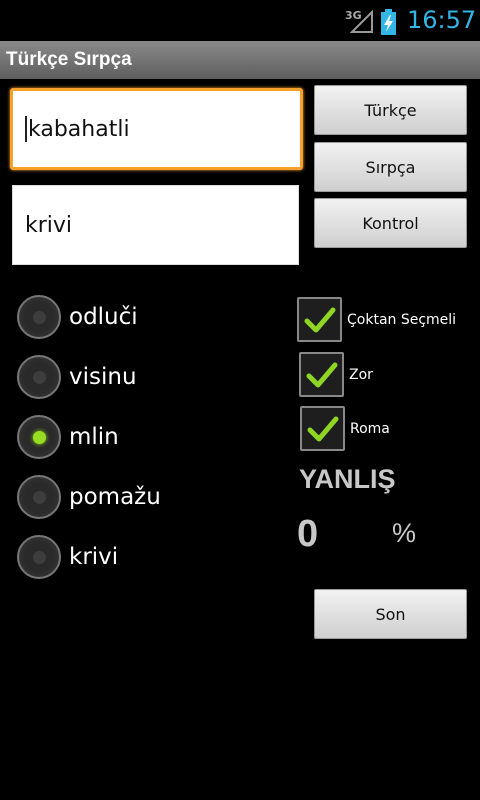 This screenshot has width=480, height=800. I want to click on hard-mode-checkbox-row: Zor, so click(336, 374).